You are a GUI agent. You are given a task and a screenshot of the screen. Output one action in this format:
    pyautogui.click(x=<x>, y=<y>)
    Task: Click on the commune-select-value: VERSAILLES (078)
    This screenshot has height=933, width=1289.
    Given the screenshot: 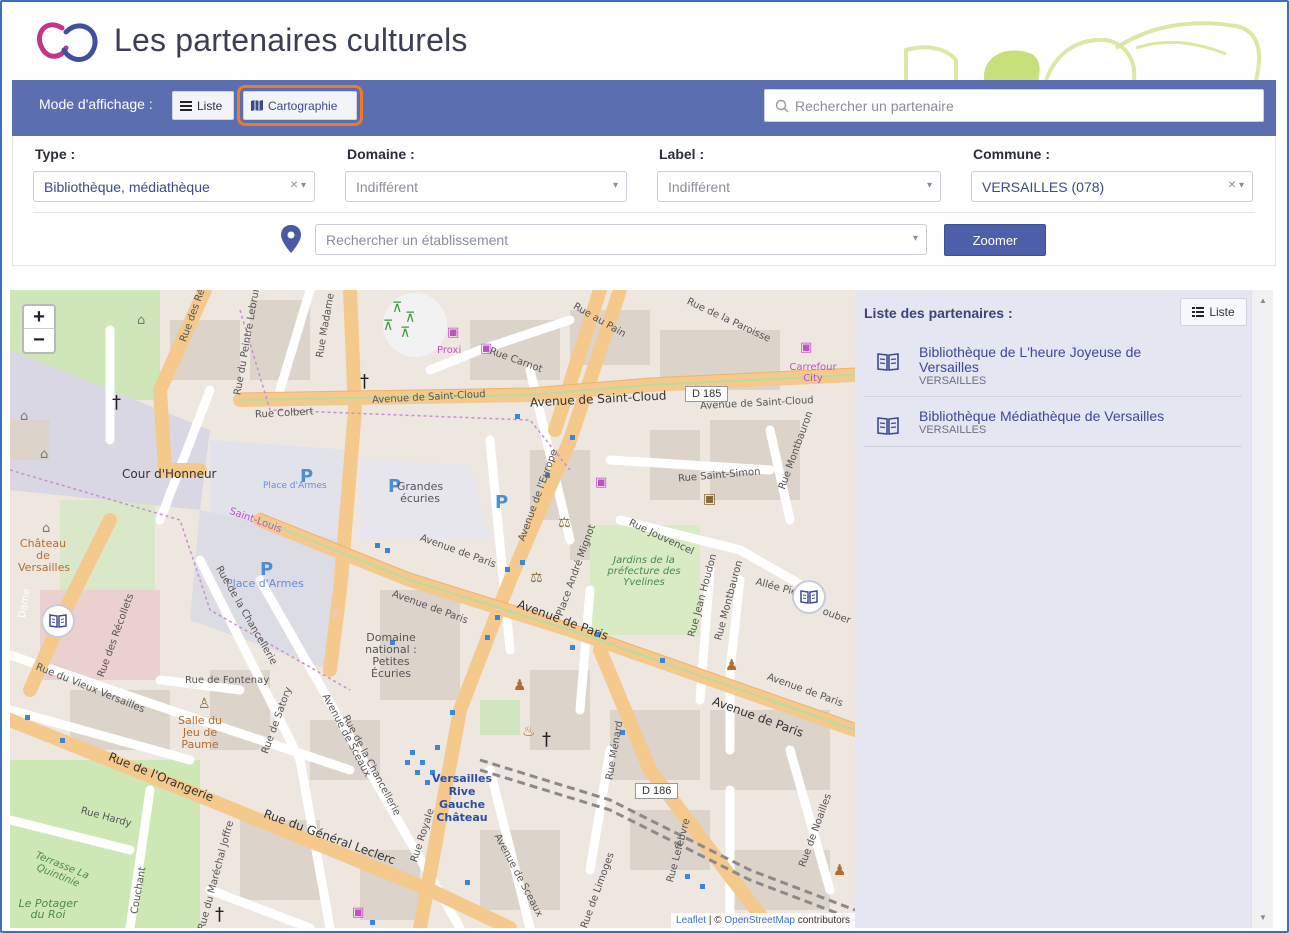 What is the action you would take?
    pyautogui.click(x=1043, y=186)
    